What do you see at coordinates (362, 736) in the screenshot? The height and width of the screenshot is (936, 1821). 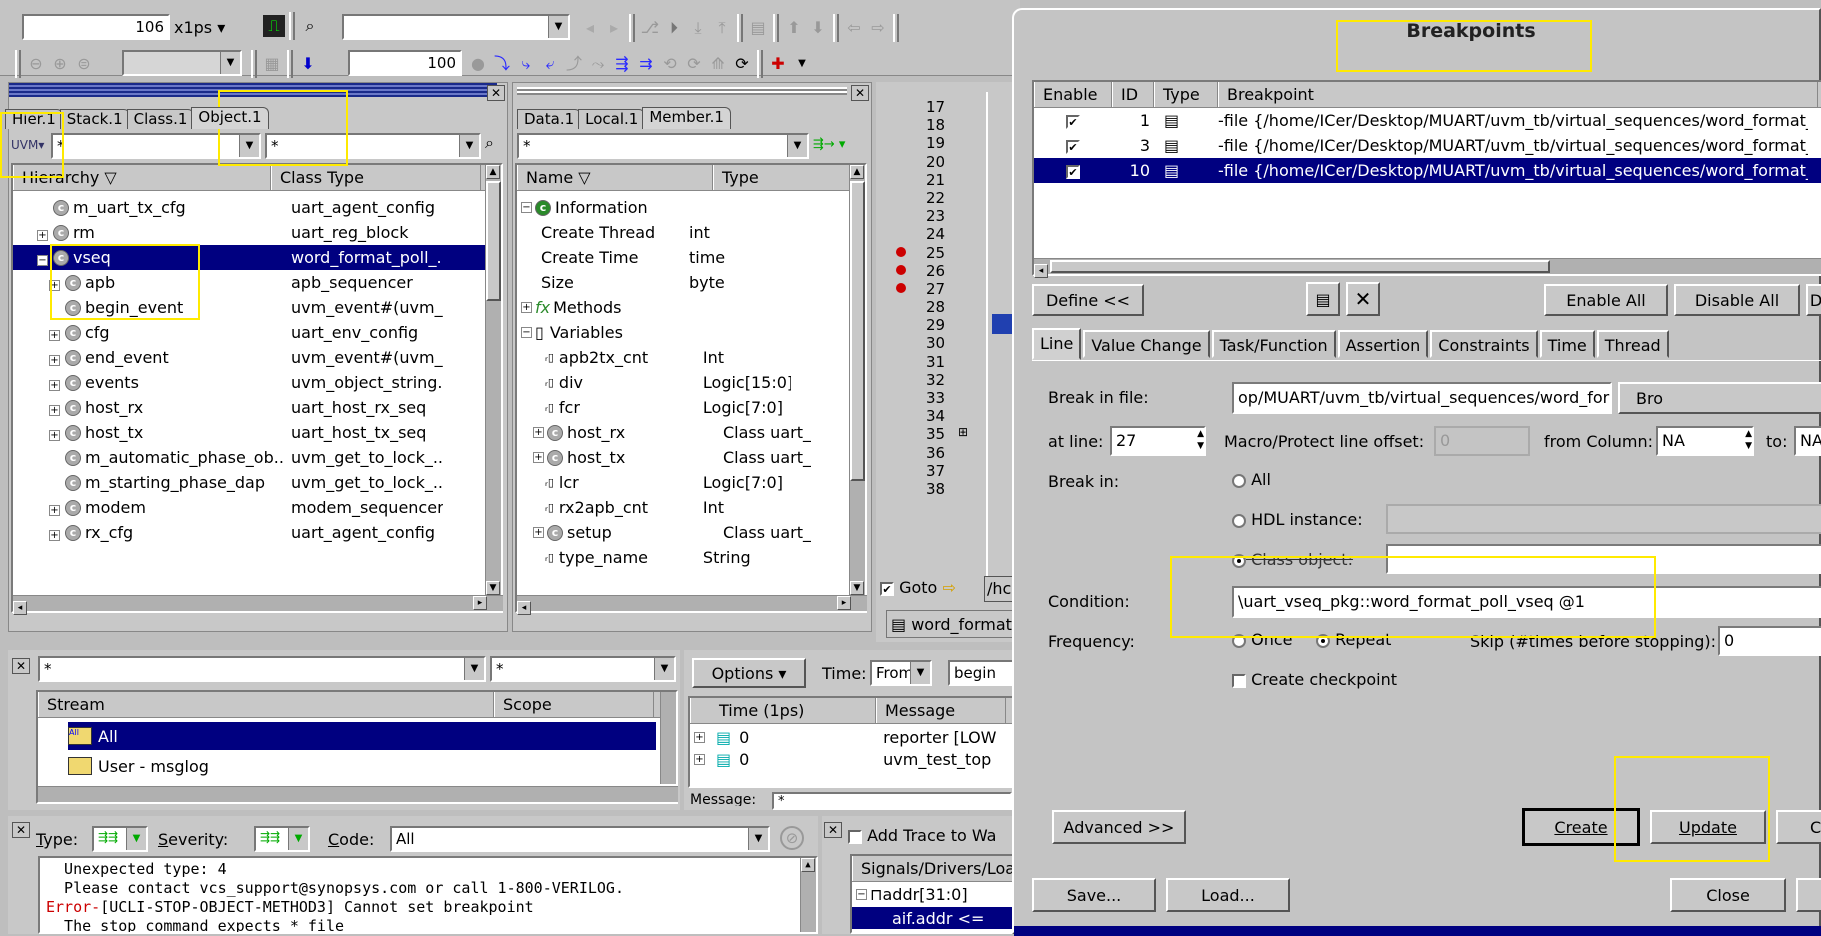 I see `stream-row-all: All All` at bounding box center [362, 736].